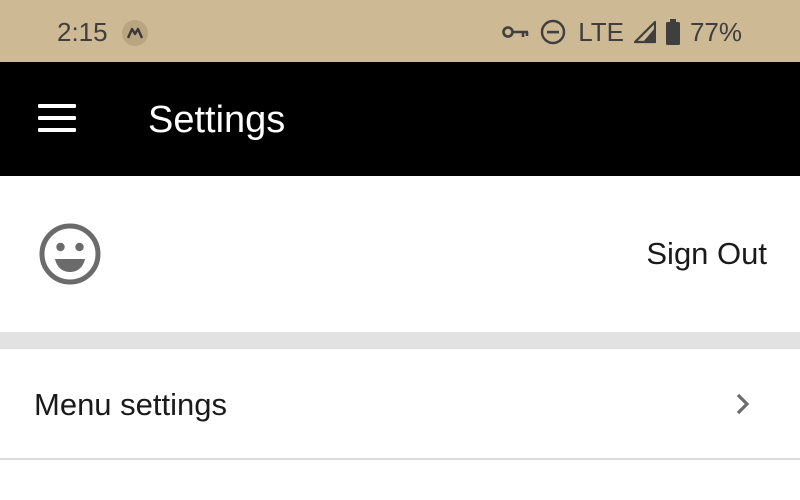 This screenshot has width=800, height=500. What do you see at coordinates (400, 31) in the screenshot?
I see `status-bar: 2:15 LTE 77%` at bounding box center [400, 31].